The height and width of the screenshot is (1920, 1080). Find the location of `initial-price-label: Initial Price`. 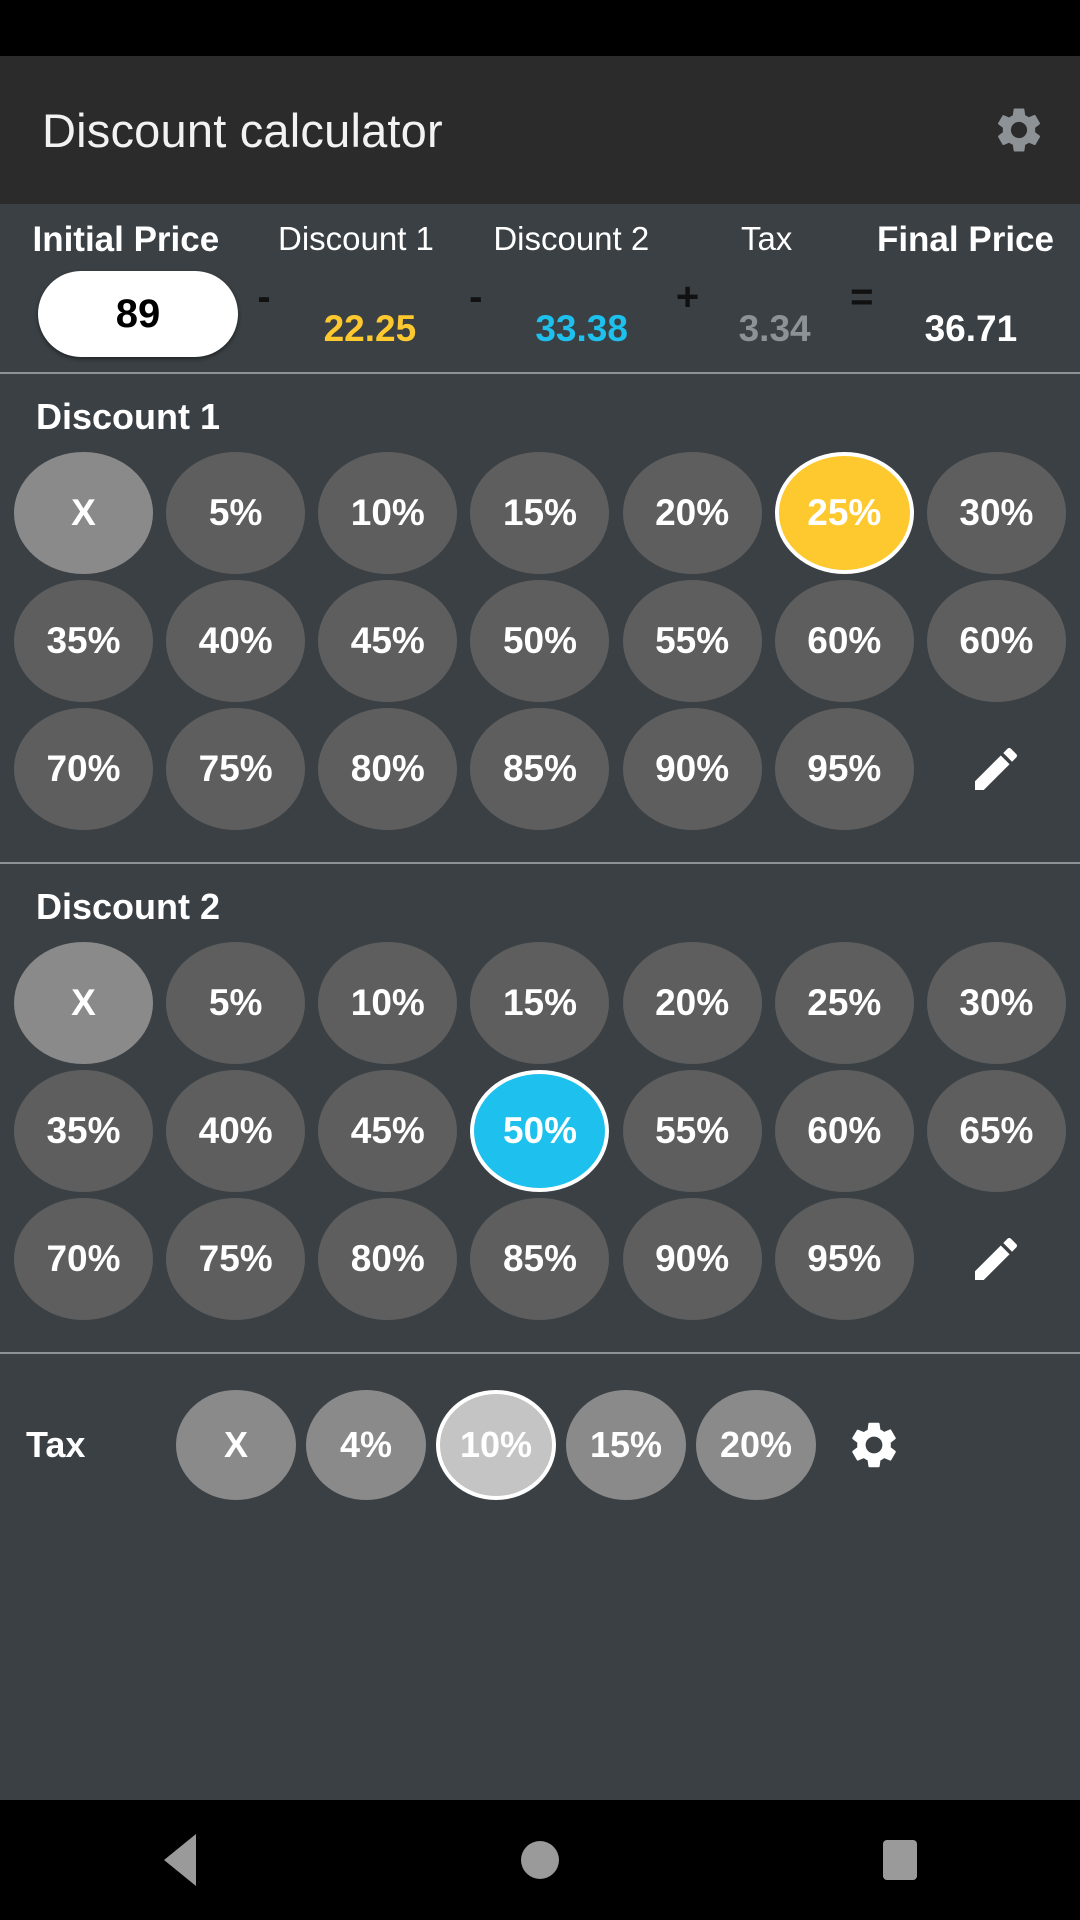

initial-price-label: Initial Price is located at coordinates (126, 239).